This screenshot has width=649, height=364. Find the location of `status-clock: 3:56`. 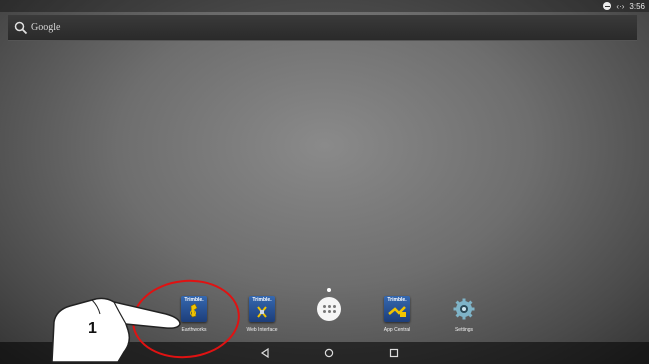

status-clock: 3:56 is located at coordinates (637, 6).